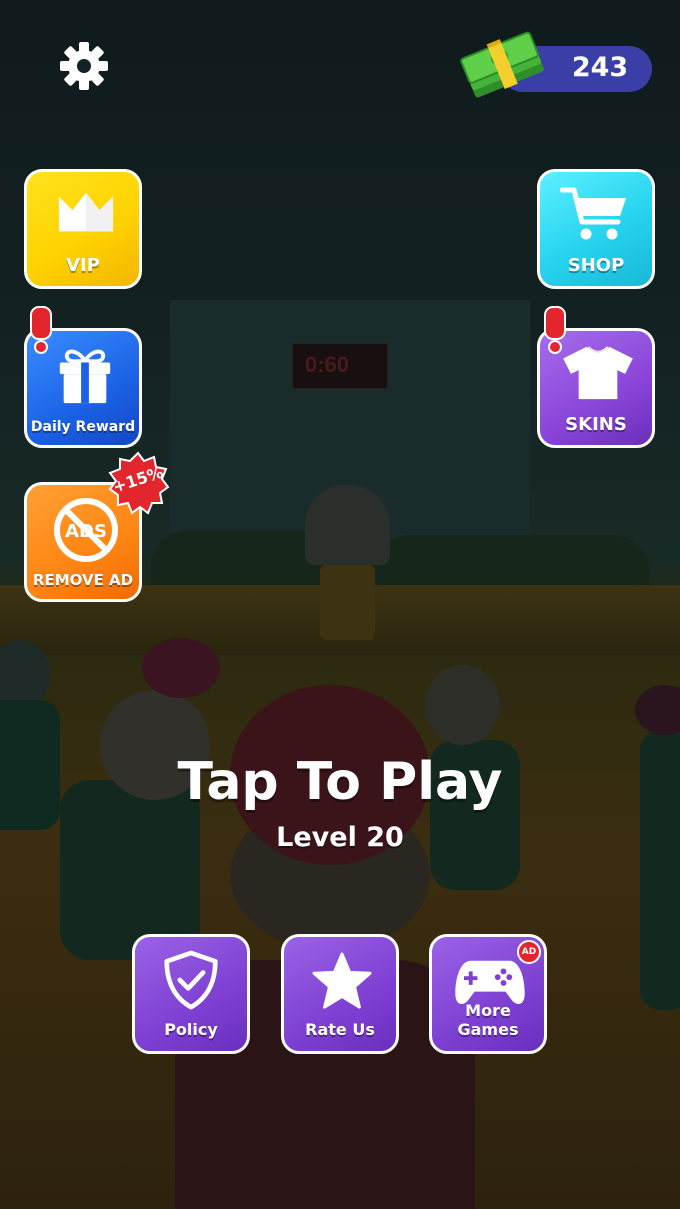 This screenshot has height=1209, width=680. I want to click on no-ads-text: ADS, so click(86, 531).